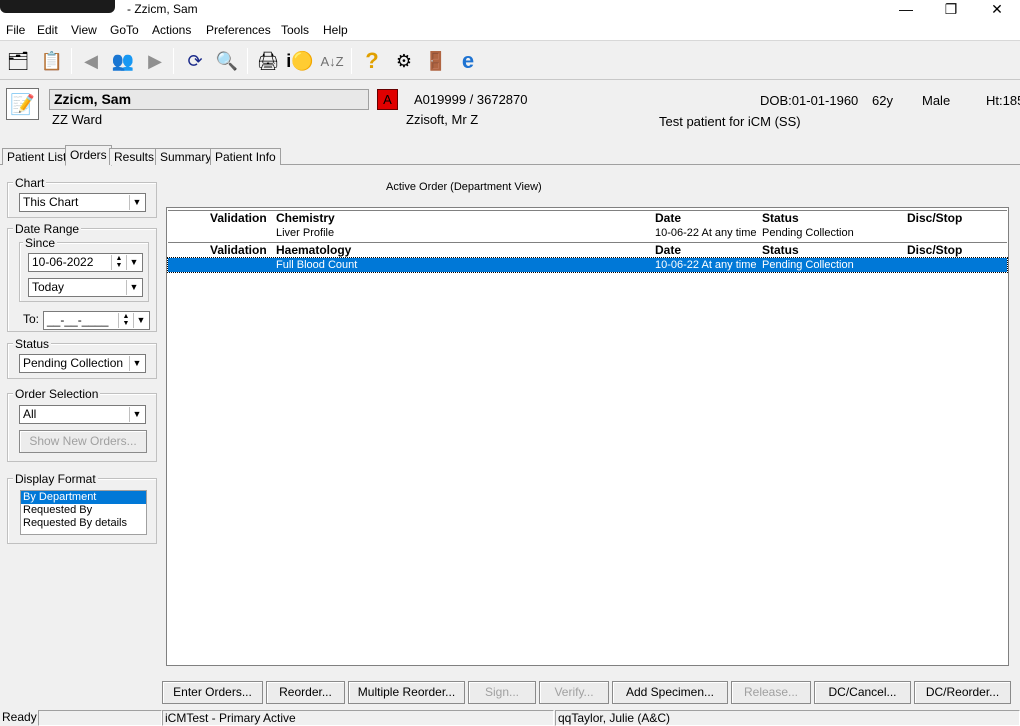 The width and height of the screenshot is (1020, 726). Describe the element at coordinates (209, 99) in the screenshot. I see `patient-name: Zzicm, Sam` at that location.